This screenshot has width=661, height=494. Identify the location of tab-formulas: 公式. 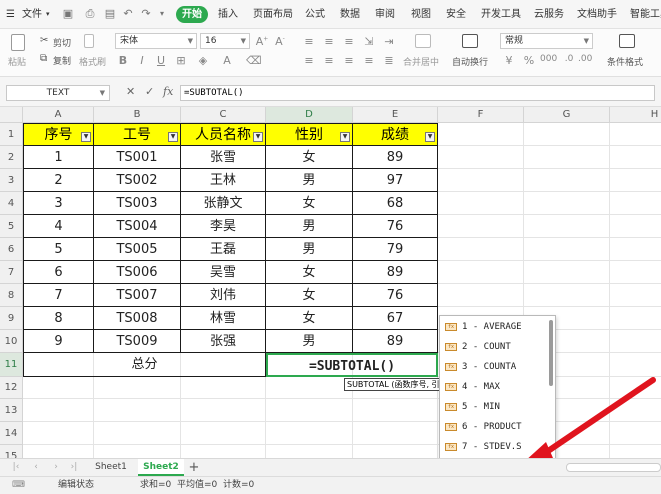
(315, 14).